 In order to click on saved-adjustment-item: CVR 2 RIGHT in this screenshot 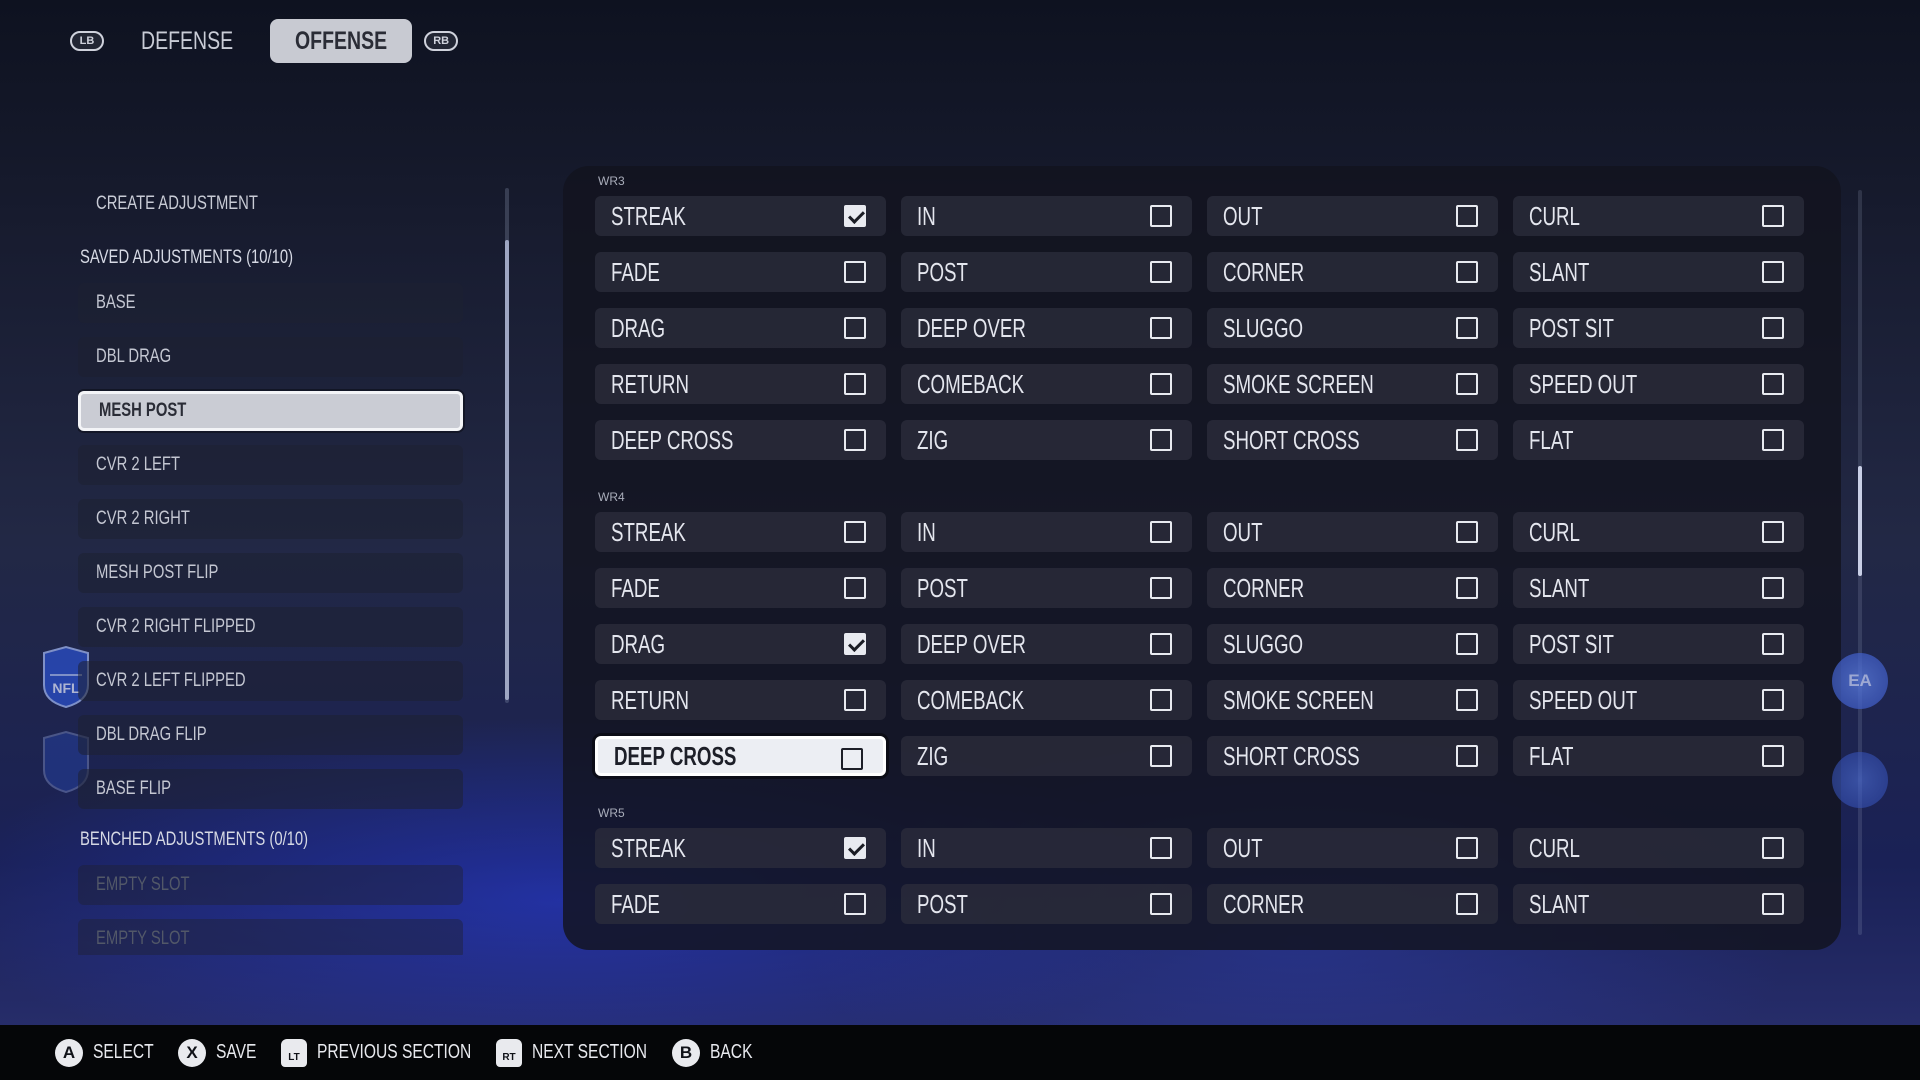, I will do `click(270, 519)`.